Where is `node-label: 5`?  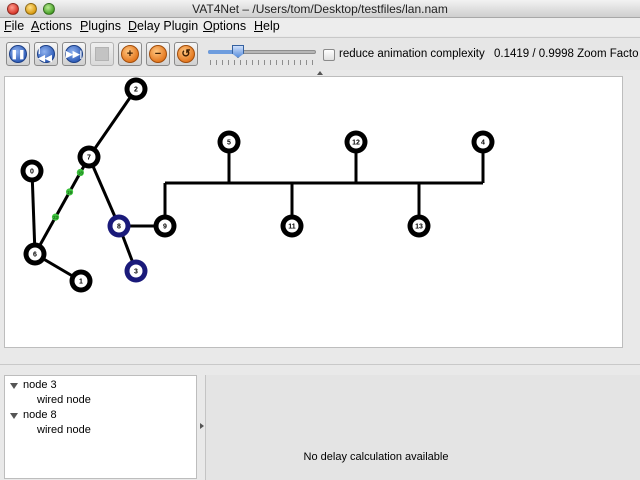 node-label: 5 is located at coordinates (229, 143).